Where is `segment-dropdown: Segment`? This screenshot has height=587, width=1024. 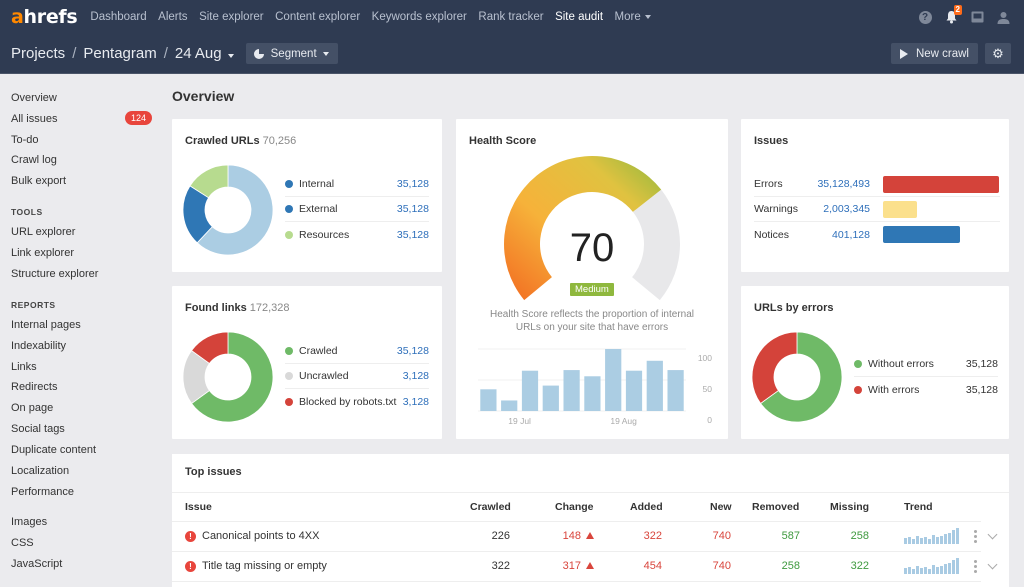 segment-dropdown: Segment is located at coordinates (291, 53).